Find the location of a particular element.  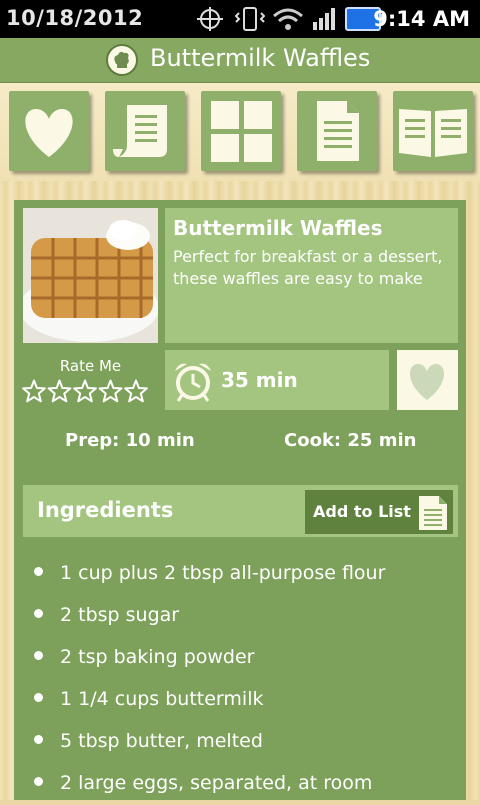

signal-icon is located at coordinates (324, 19).